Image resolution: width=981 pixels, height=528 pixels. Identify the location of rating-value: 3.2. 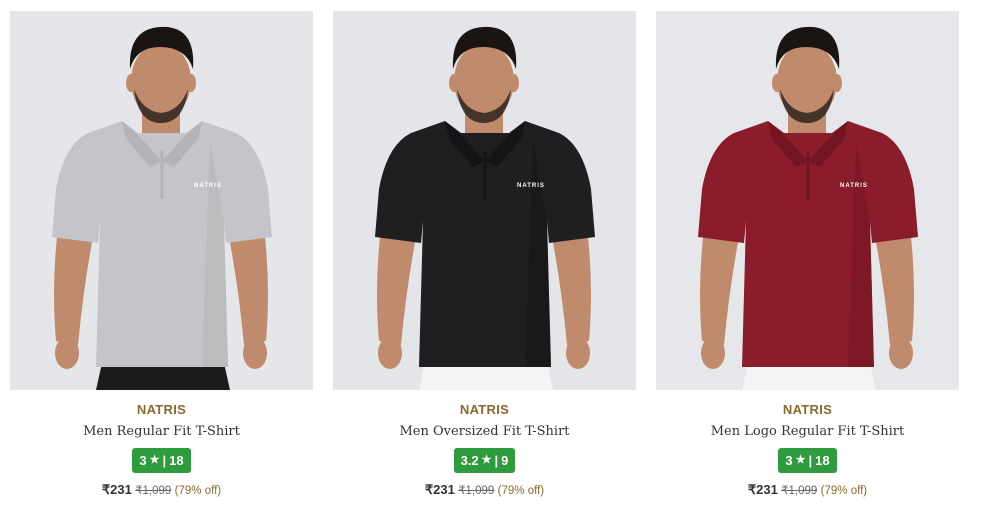
(469, 460).